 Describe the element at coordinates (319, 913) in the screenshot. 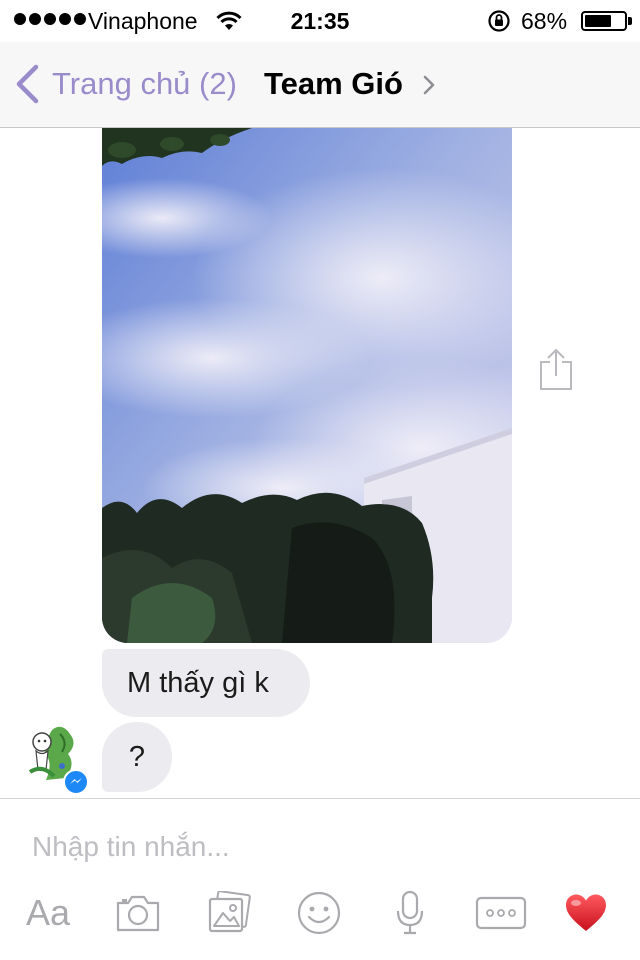

I see `emoji-icon` at that location.